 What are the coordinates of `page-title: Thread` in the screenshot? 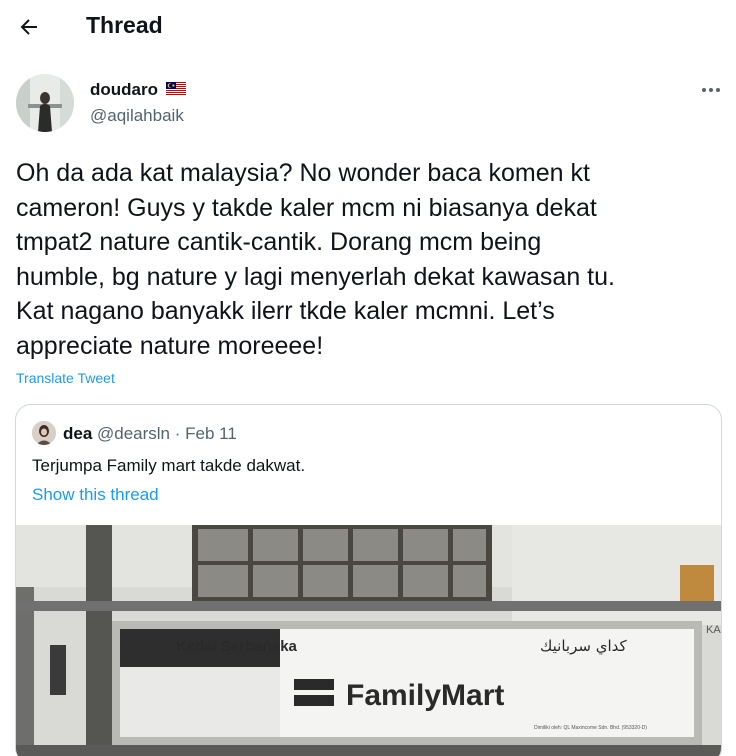 It's located at (124, 25).